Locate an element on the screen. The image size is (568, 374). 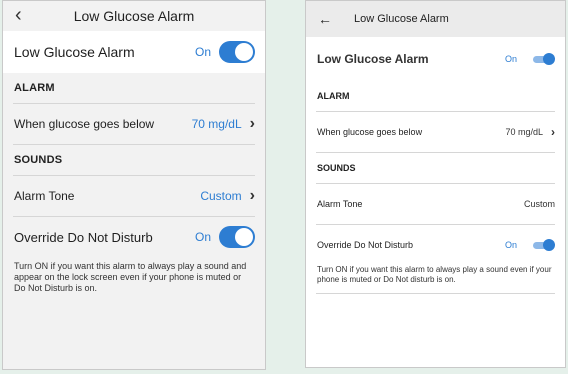
dnd-override-toggle is located at coordinates (237, 237).